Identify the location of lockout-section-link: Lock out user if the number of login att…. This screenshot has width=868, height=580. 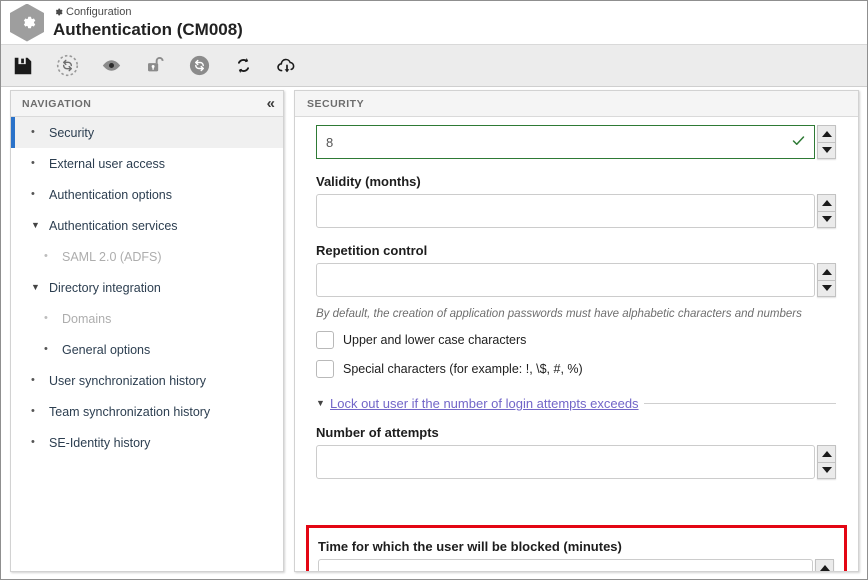
(484, 403).